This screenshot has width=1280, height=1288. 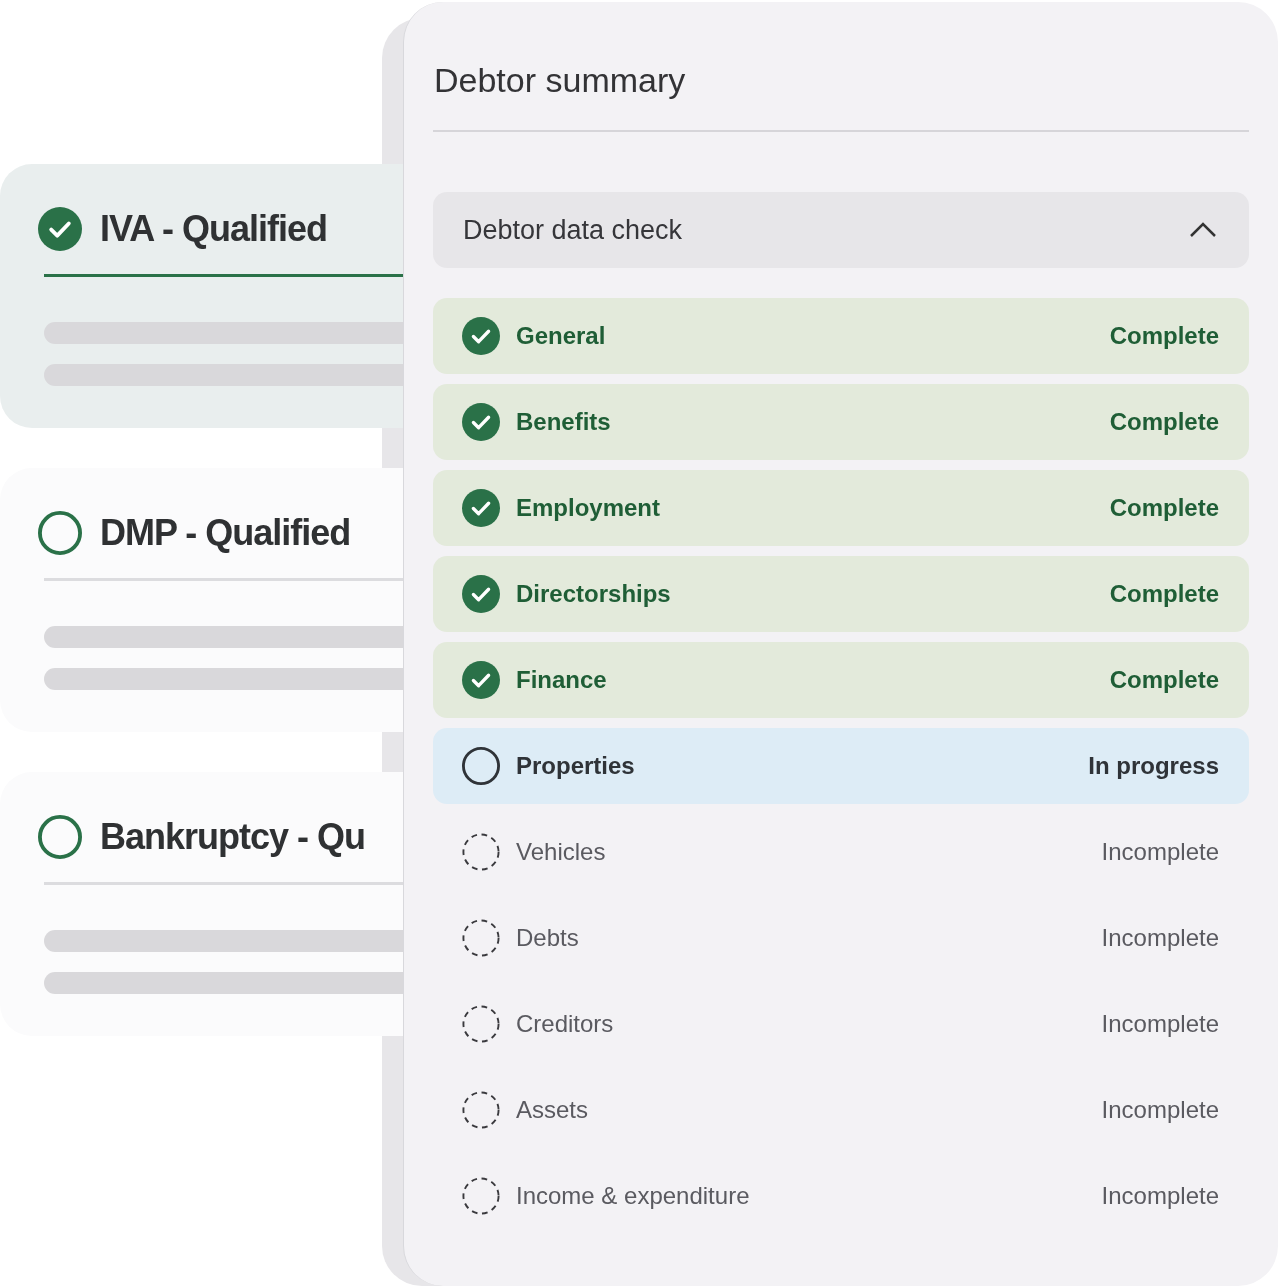 I want to click on row-label: Creditors, so click(x=565, y=1024).